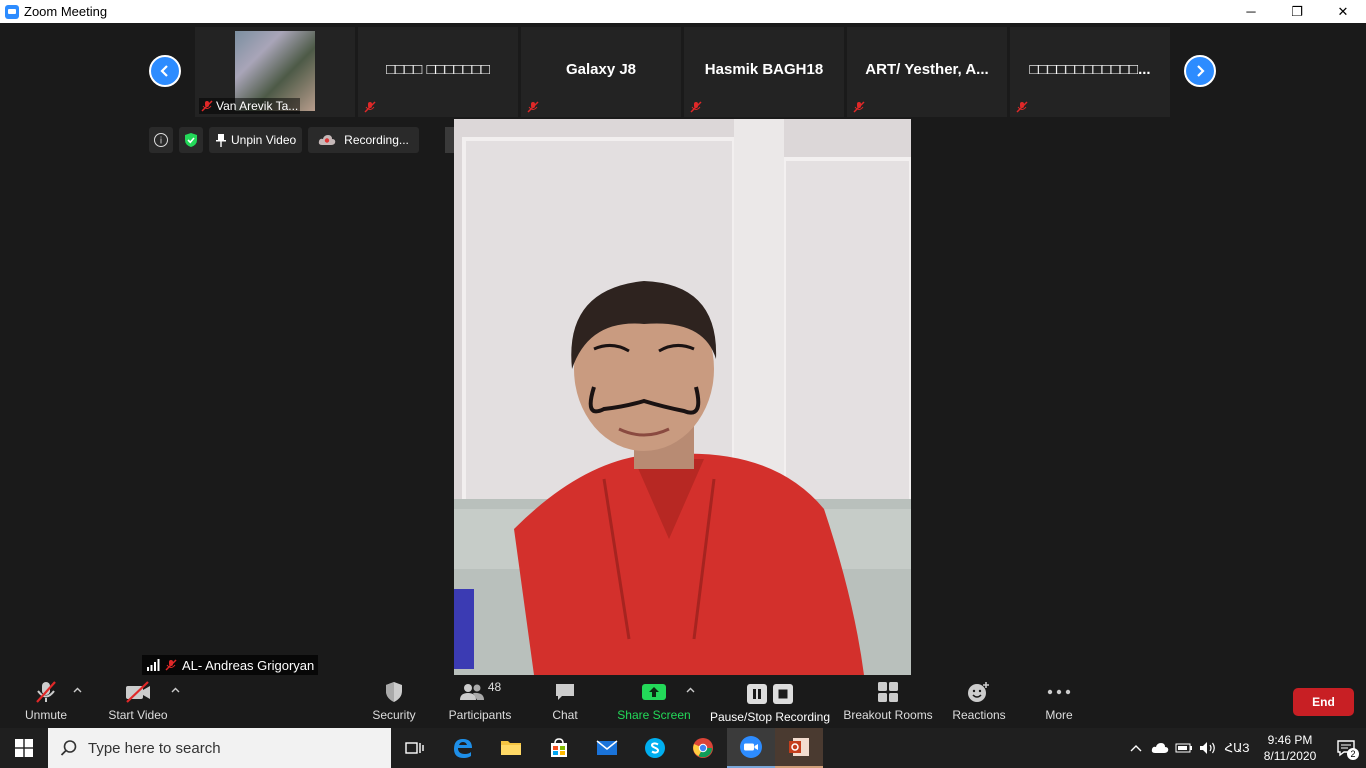 Image resolution: width=1366 pixels, height=768 pixels. I want to click on system-tray: ՀԱЗ 9:46 PM 8/11/2020 2, so click(1245, 748).